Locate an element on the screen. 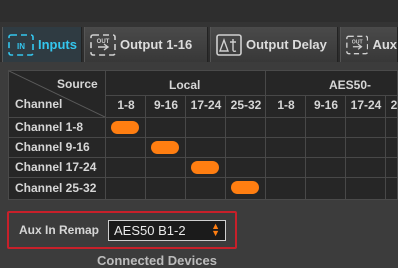 The width and height of the screenshot is (398, 268). aux-in-remap-select: AES50 B1-2 ▲ ▼ is located at coordinates (167, 230).